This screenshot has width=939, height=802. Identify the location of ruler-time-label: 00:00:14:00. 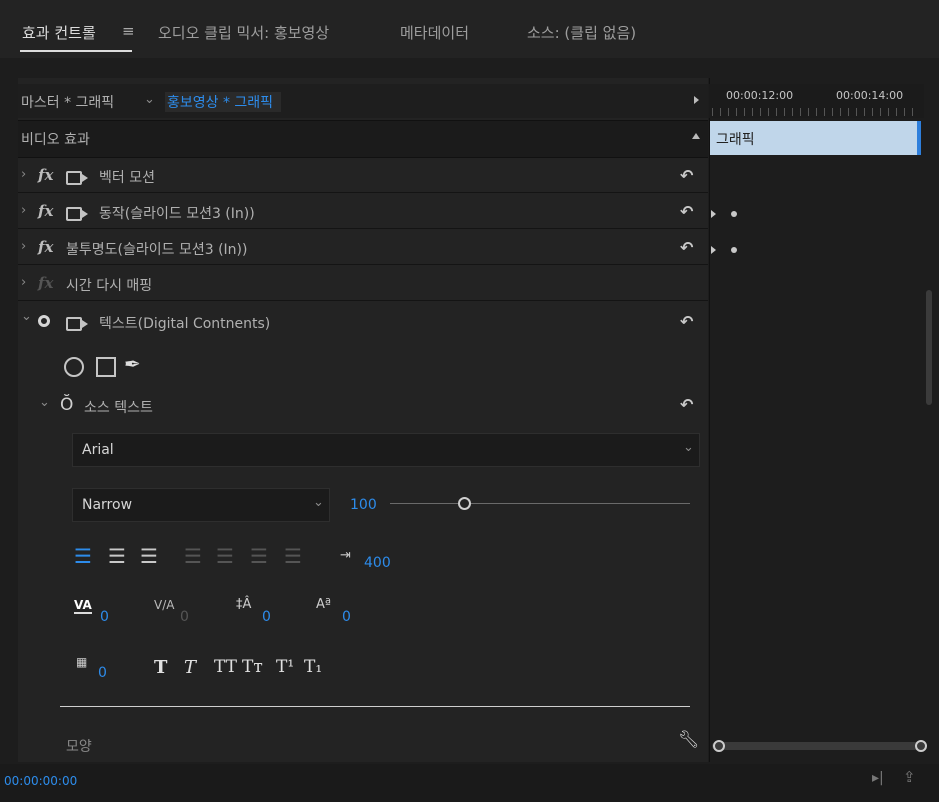
(870, 95).